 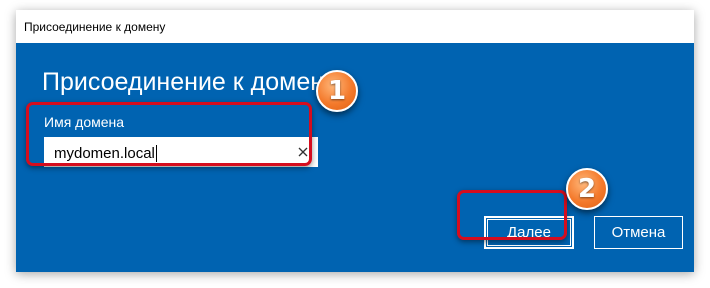 I want to click on domain-field-highlight, so click(x=169, y=134).